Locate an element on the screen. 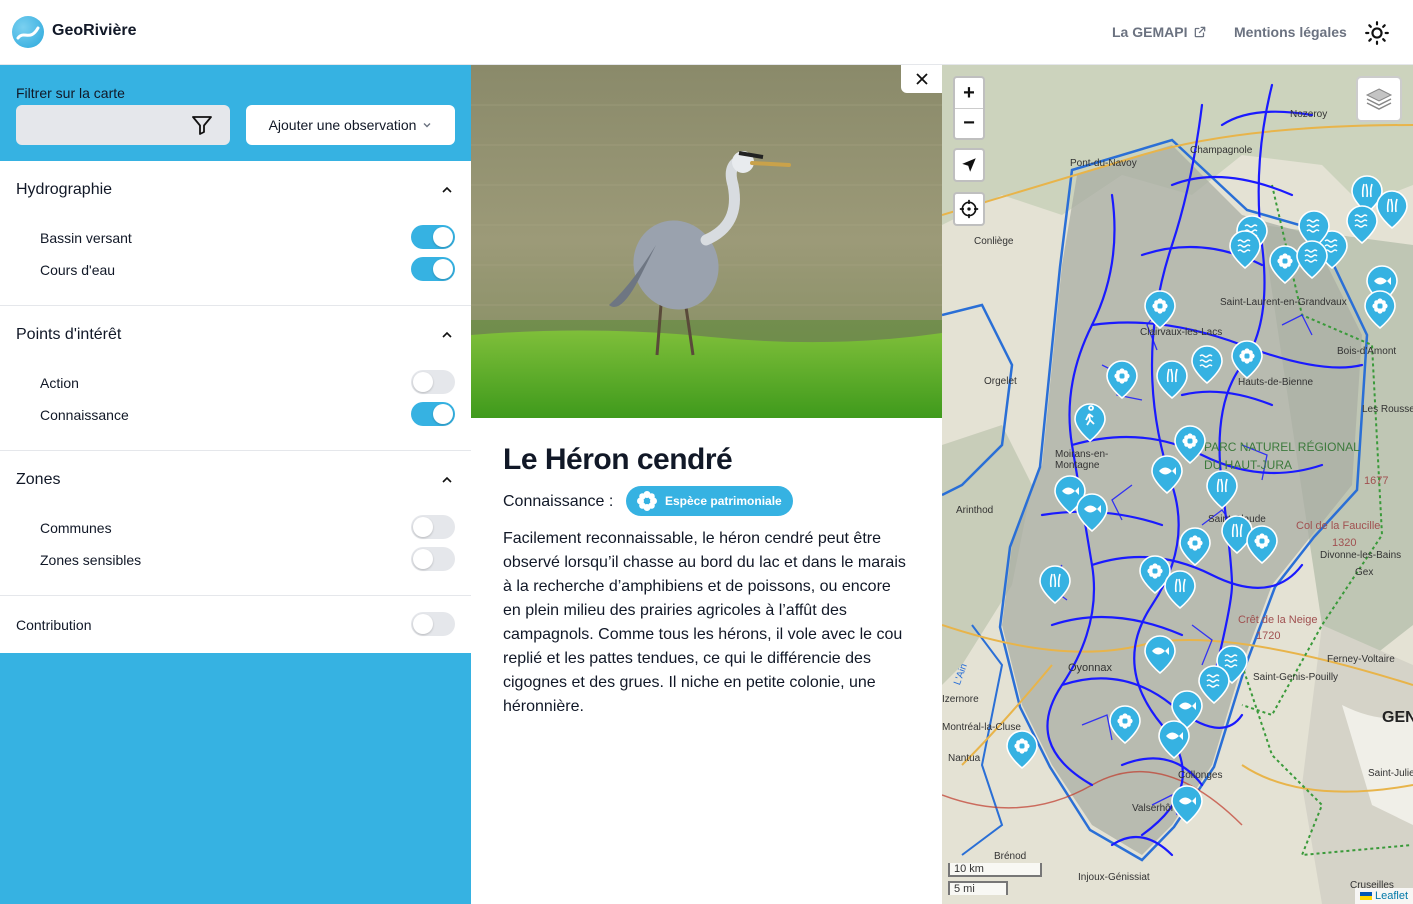 The width and height of the screenshot is (1413, 904). crosshair-icon is located at coordinates (969, 209).